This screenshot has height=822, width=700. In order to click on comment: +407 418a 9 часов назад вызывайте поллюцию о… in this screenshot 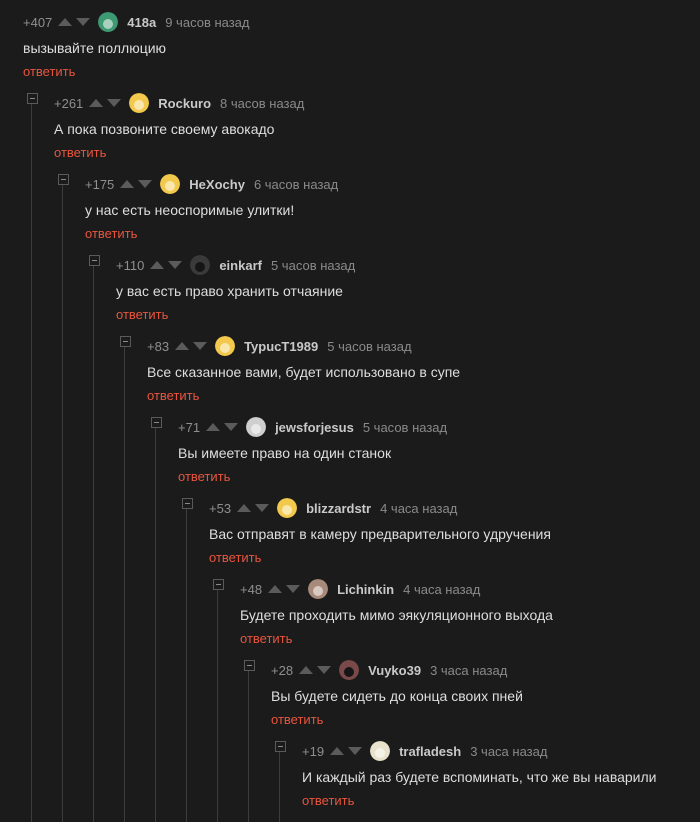, I will do `click(361, 46)`.